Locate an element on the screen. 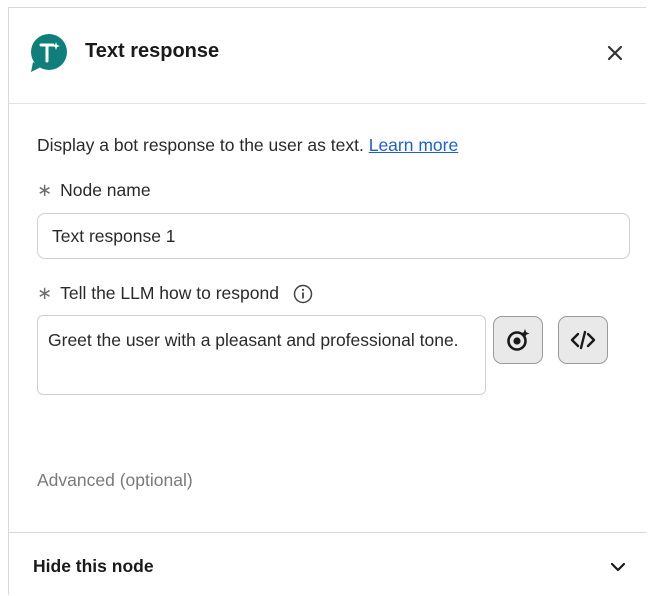  node-name-label-text: Node name is located at coordinates (105, 190).